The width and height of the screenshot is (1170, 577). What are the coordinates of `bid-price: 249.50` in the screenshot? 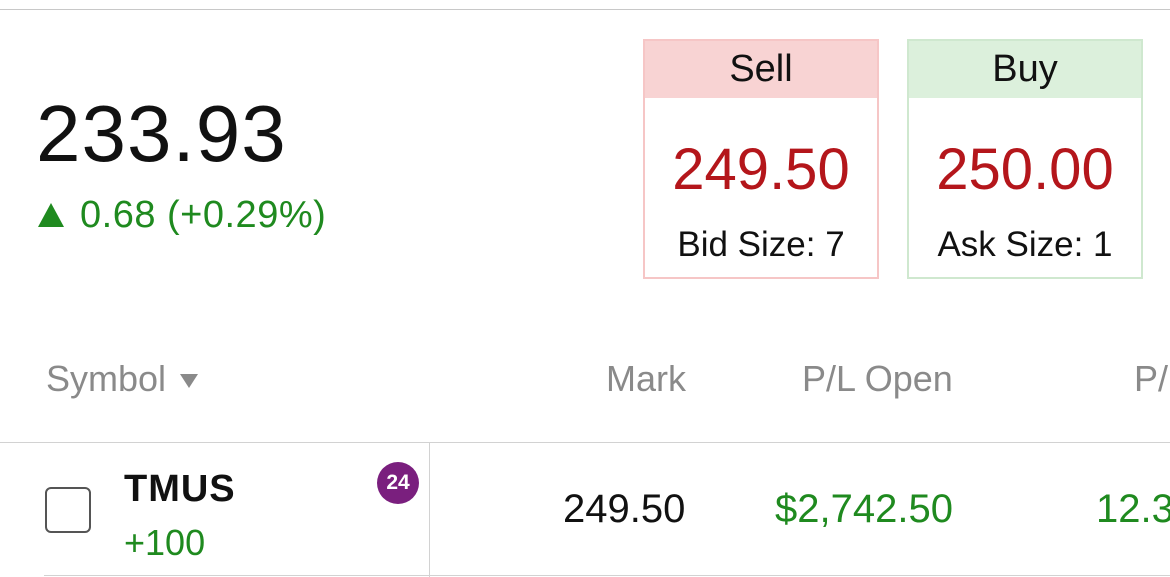 It's located at (761, 169).